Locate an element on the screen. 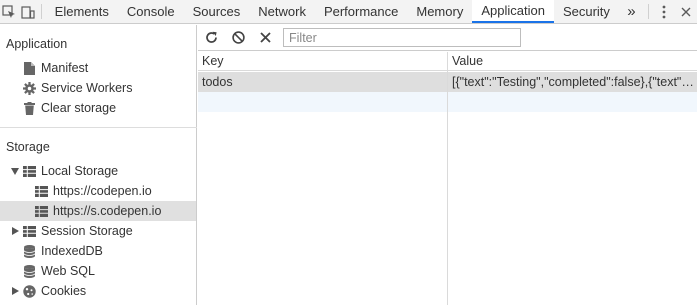 This screenshot has width=697, height=305. more-tabs-button: » is located at coordinates (631, 11).